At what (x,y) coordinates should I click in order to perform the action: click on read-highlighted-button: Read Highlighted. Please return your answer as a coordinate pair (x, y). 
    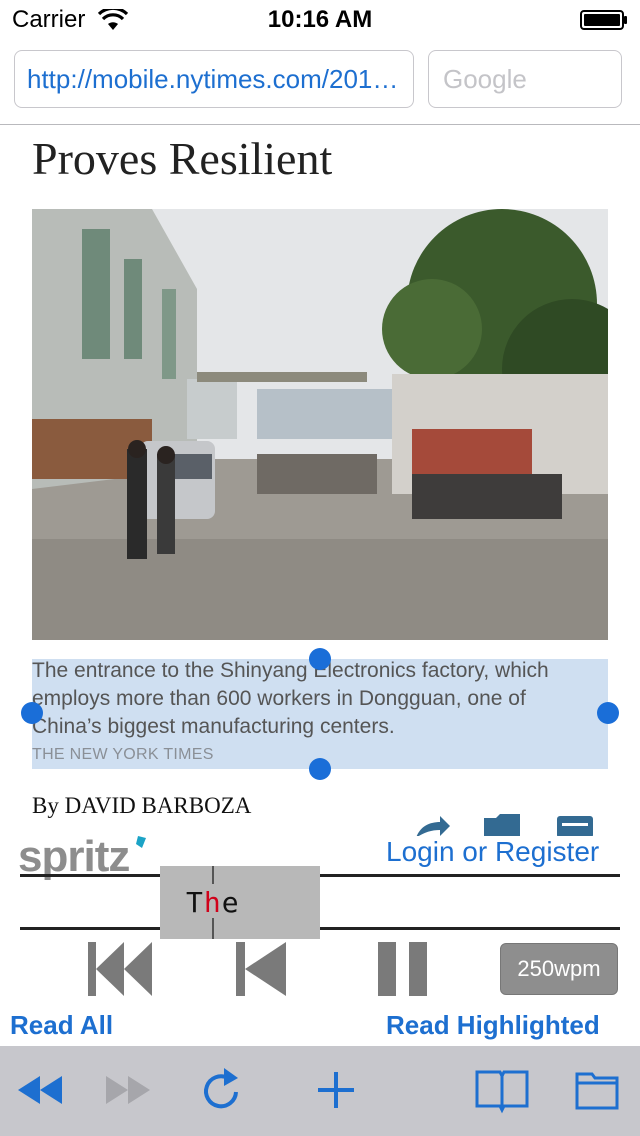
    Looking at the image, I should click on (493, 1025).